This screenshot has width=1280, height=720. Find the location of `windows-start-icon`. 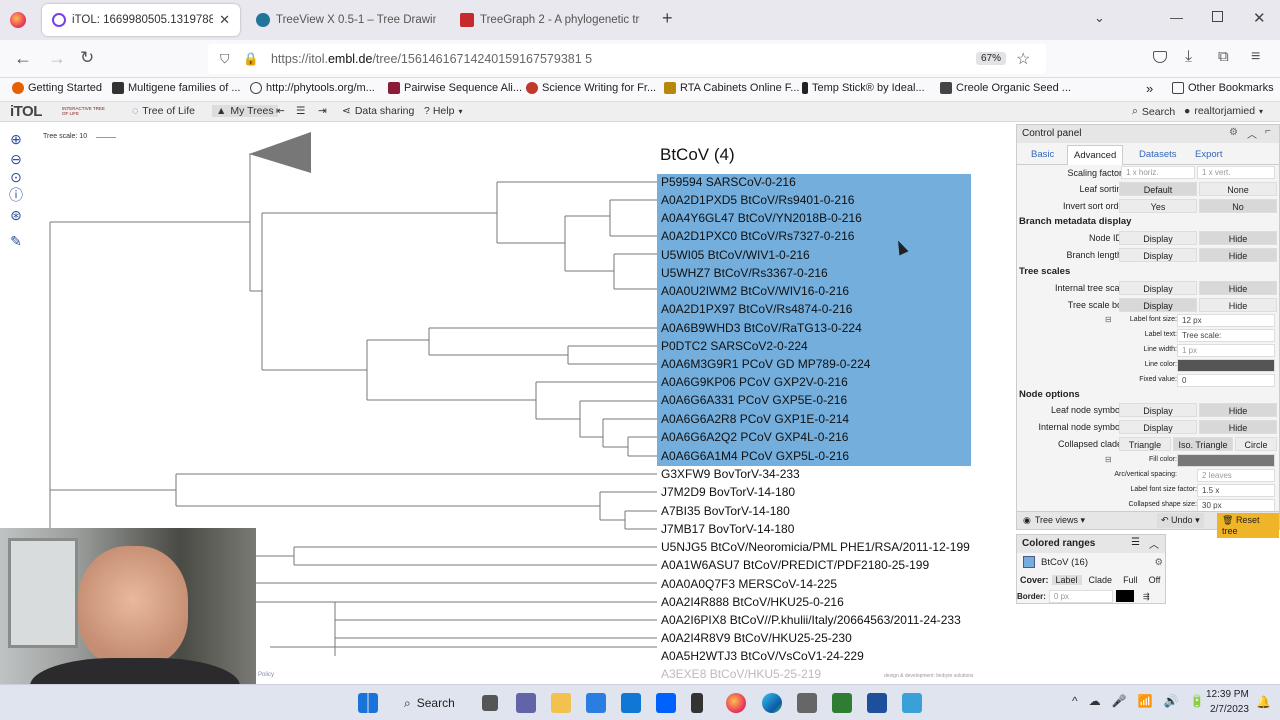

windows-start-icon is located at coordinates (368, 703).